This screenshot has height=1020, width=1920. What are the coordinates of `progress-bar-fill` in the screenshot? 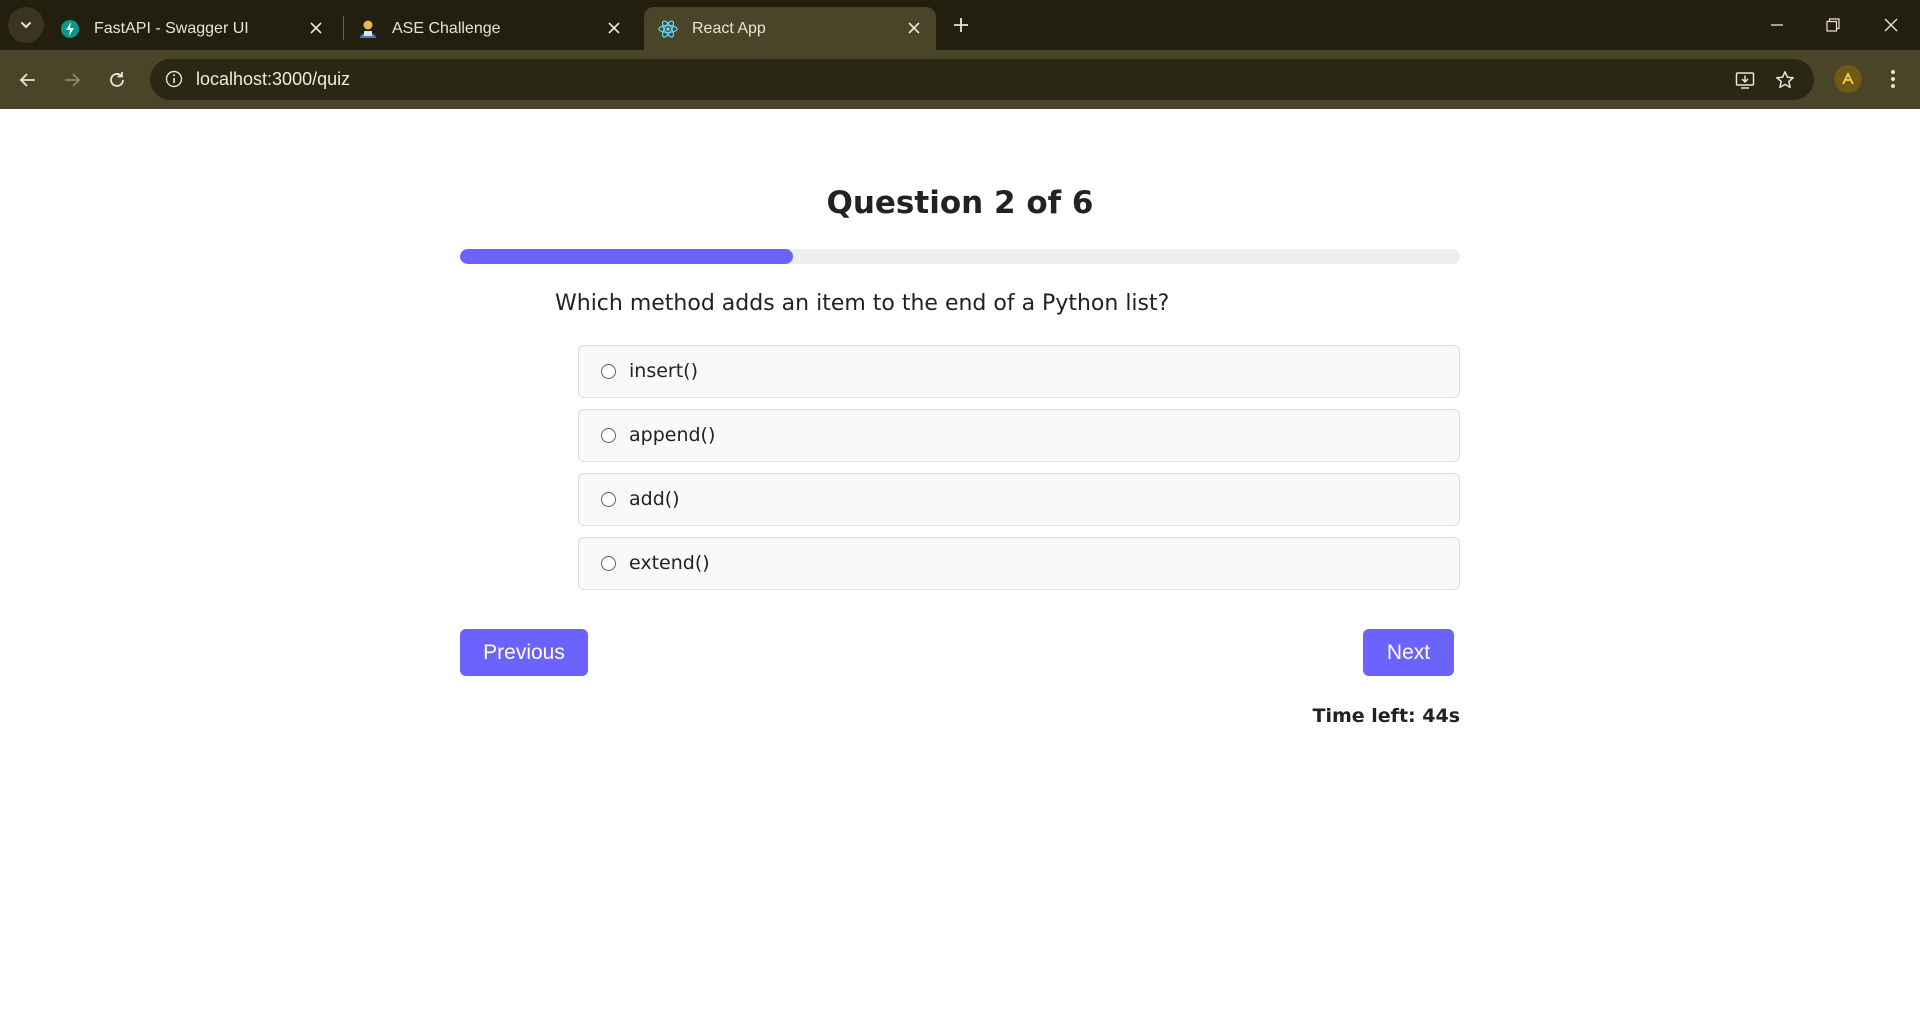 It's located at (626, 256).